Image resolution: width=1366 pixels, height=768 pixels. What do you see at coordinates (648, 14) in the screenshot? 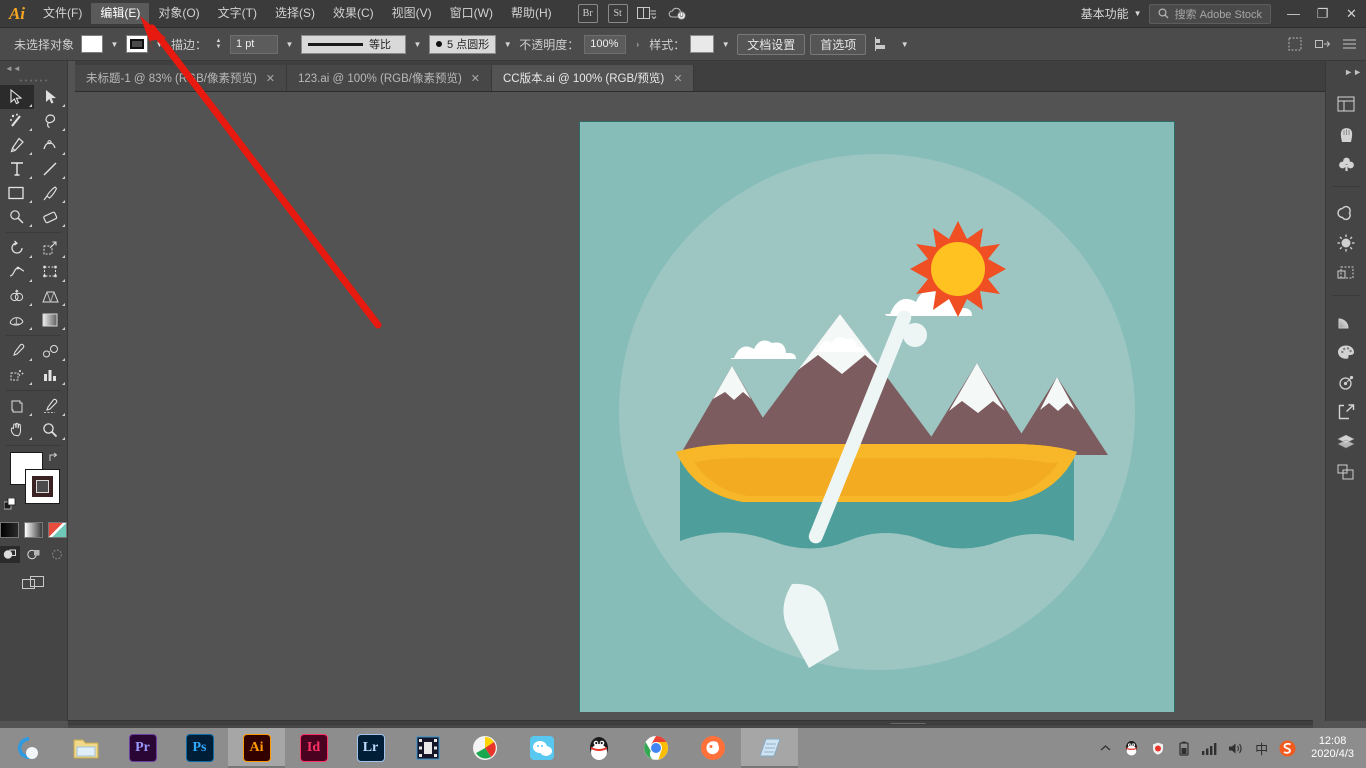
I see `arrange-documents-icon` at bounding box center [648, 14].